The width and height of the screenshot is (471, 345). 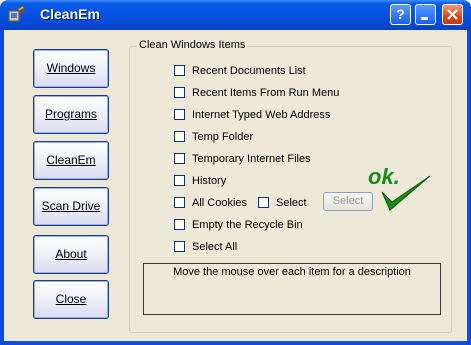 I want to click on item-label: History, so click(x=209, y=181).